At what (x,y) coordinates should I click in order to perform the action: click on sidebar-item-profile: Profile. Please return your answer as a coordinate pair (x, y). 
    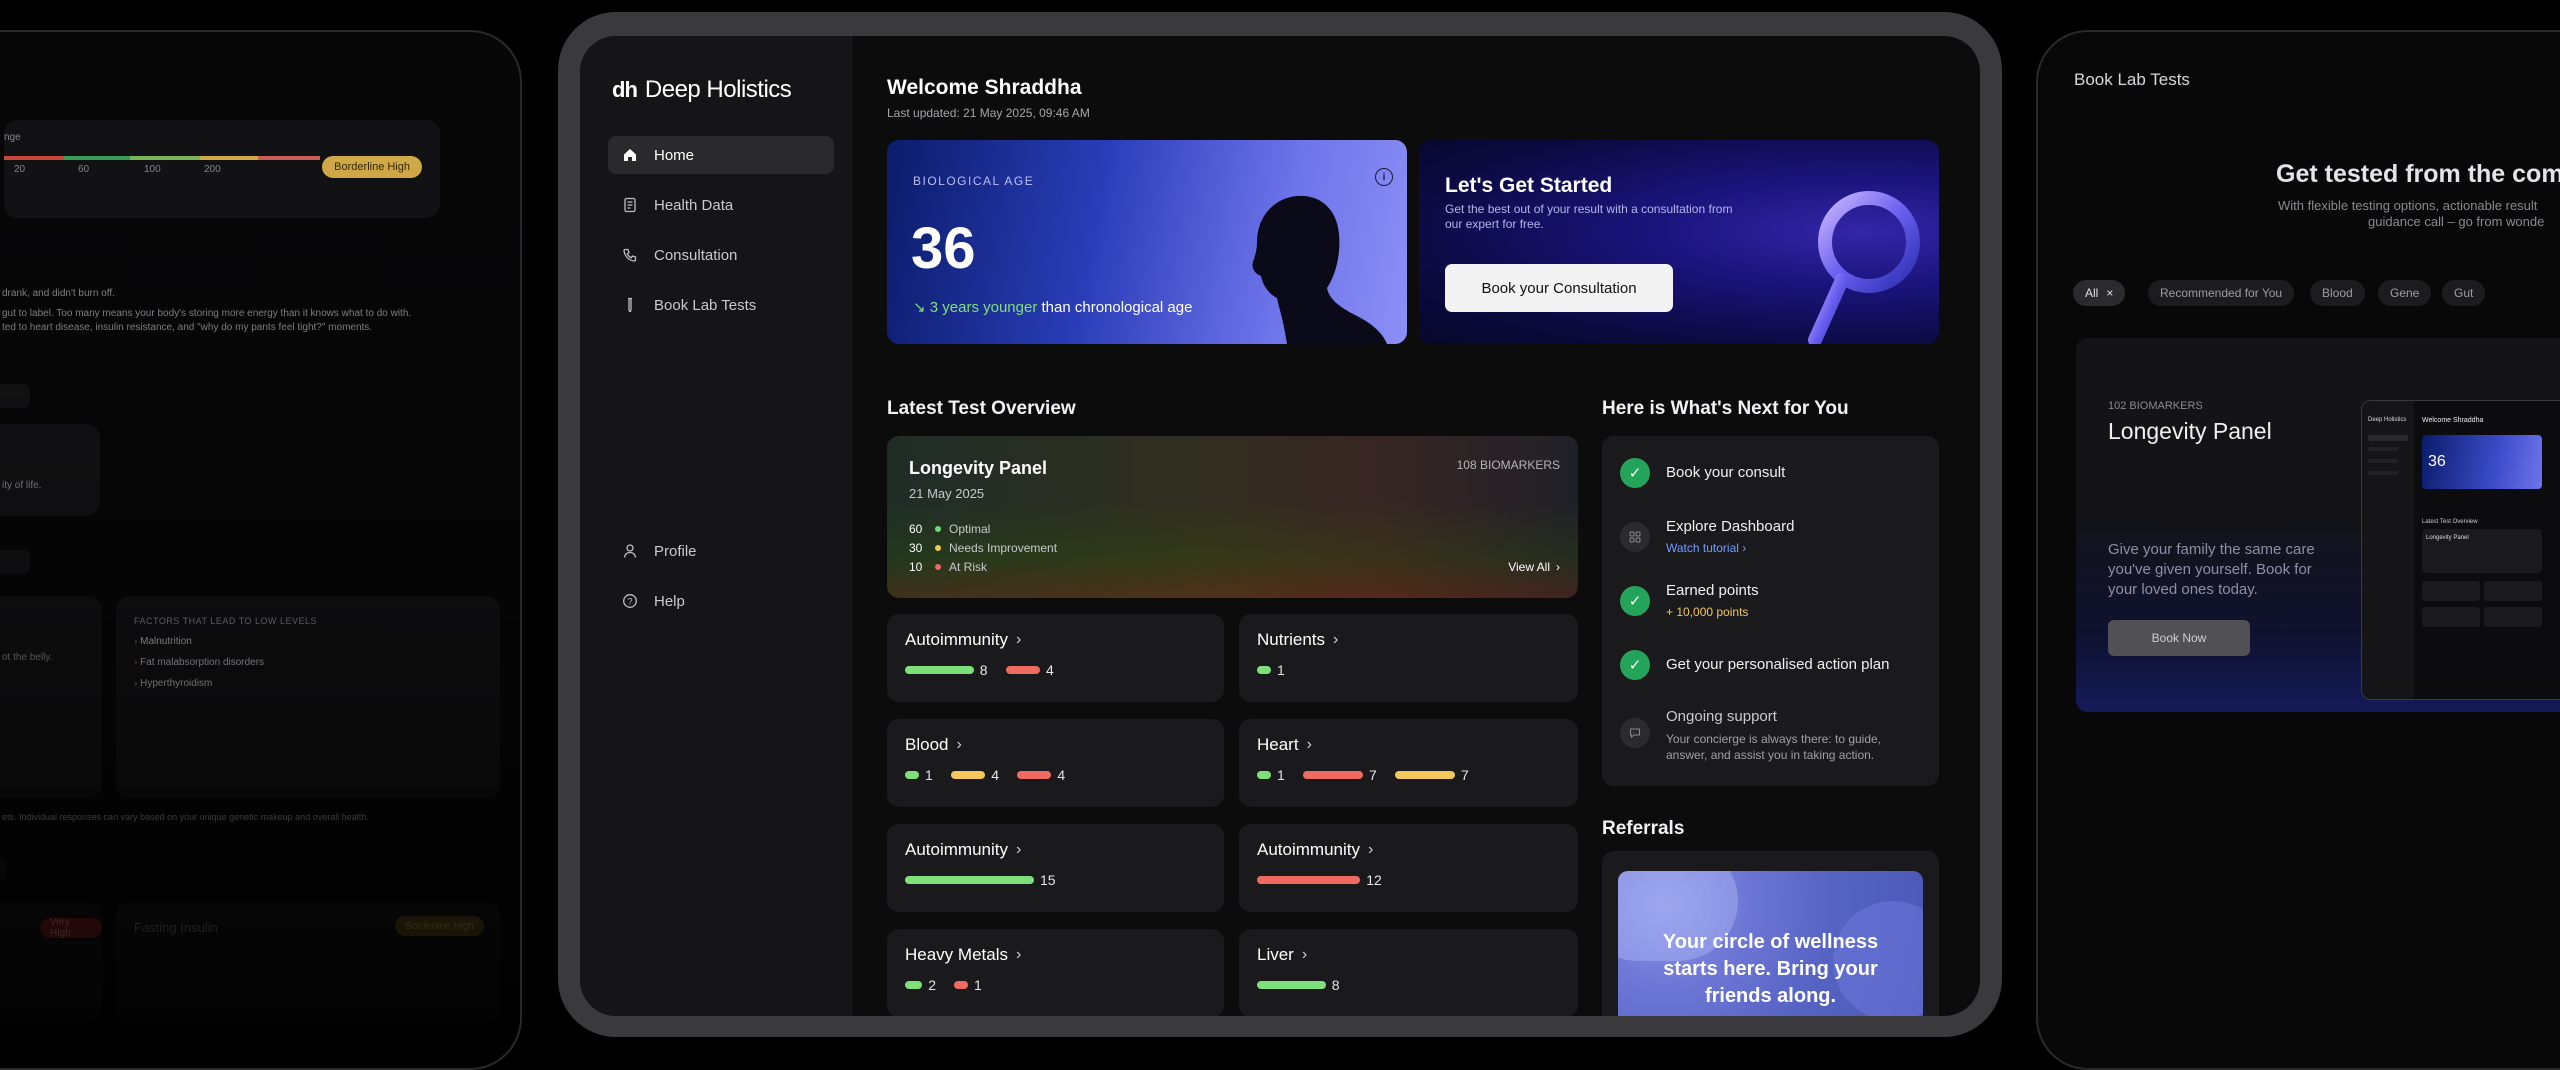
    Looking at the image, I should click on (721, 551).